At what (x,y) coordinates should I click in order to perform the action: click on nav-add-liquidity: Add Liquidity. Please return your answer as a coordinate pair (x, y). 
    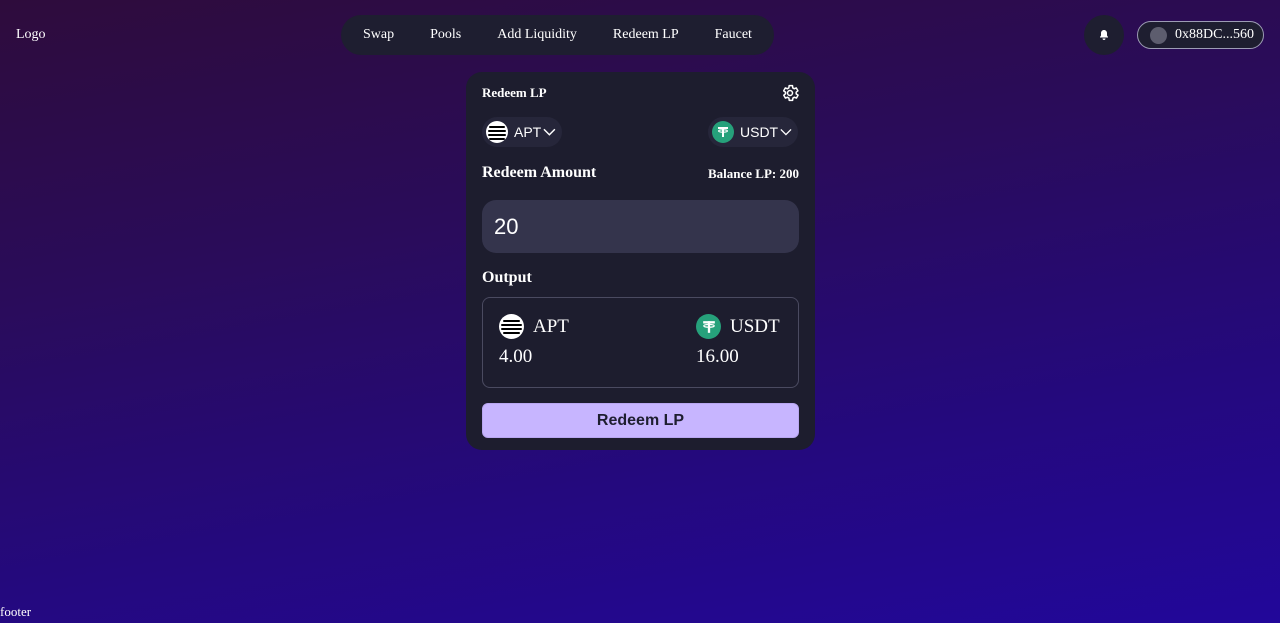
    Looking at the image, I should click on (537, 35).